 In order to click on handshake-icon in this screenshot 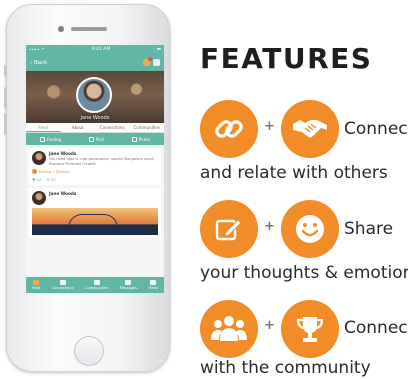, I will do `click(310, 129)`.